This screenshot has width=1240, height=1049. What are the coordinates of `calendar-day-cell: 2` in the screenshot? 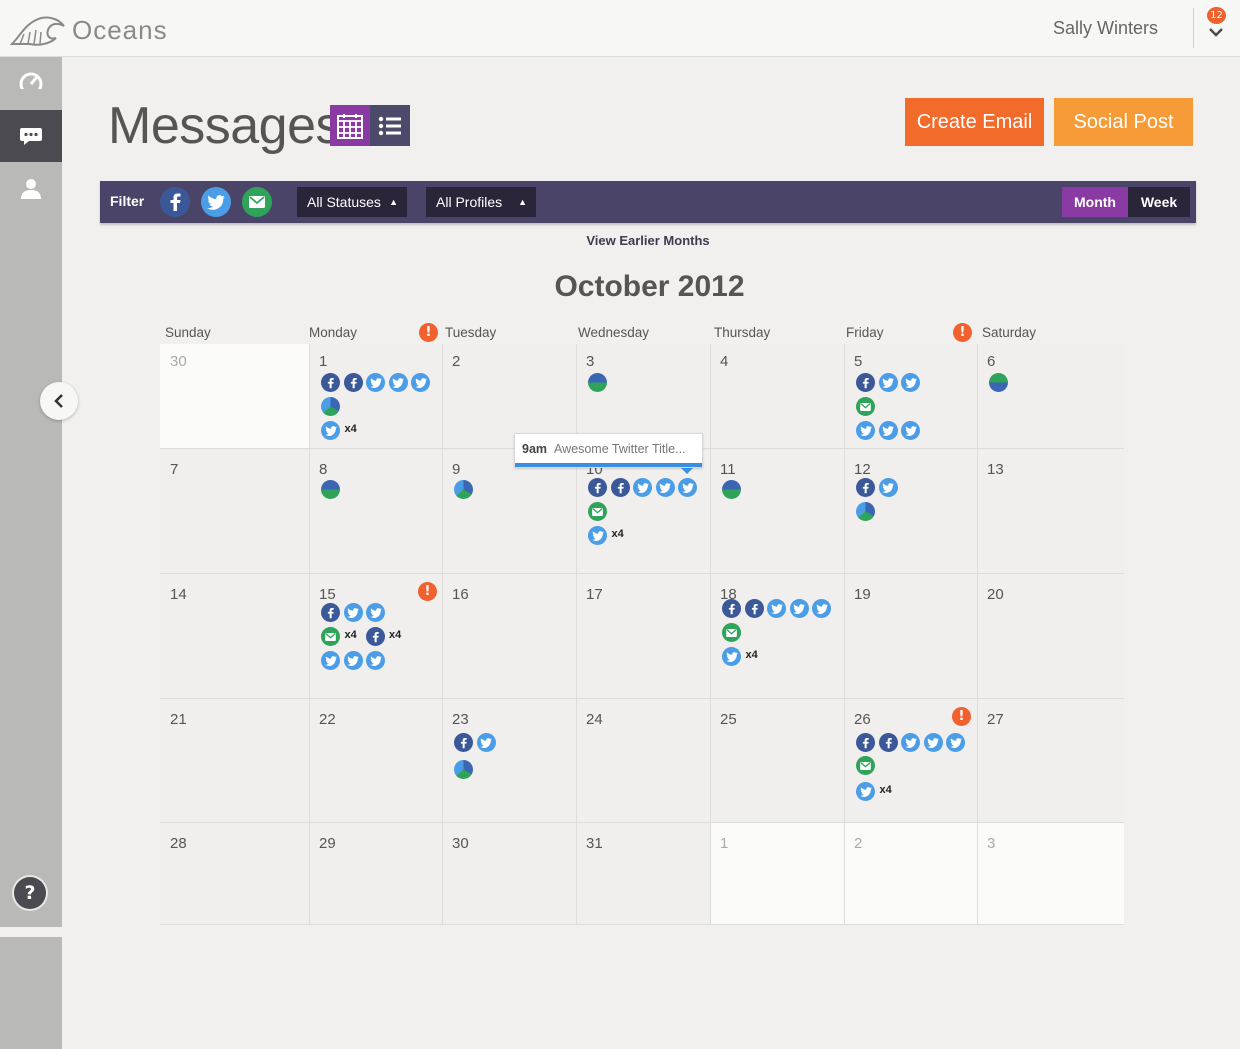 It's located at (911, 874).